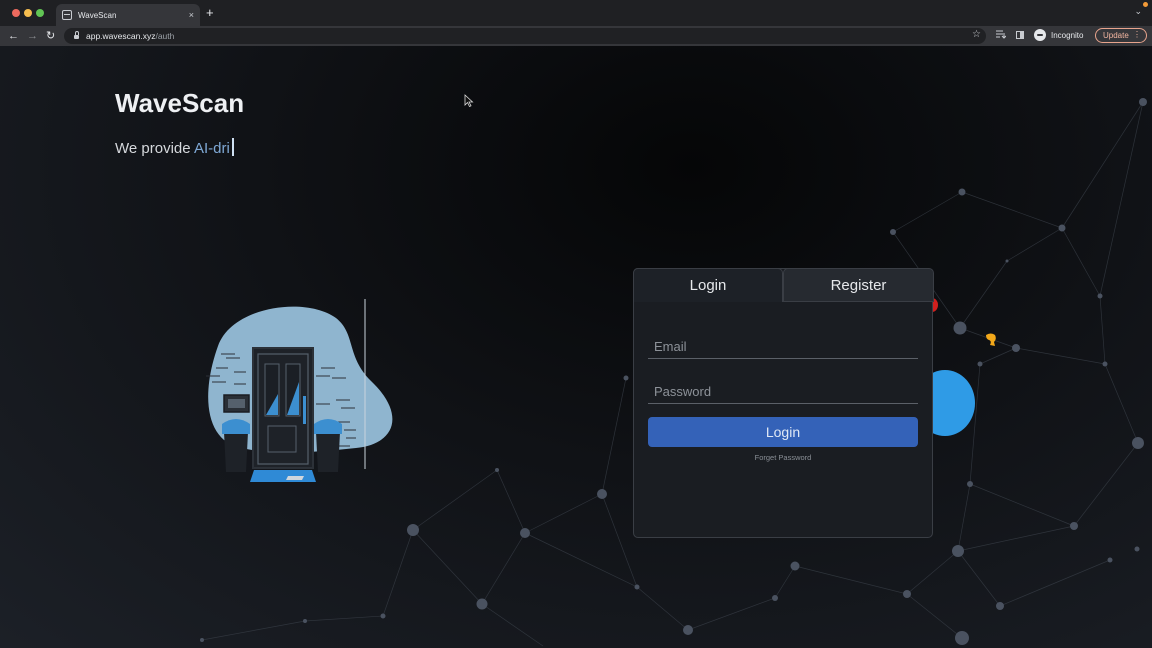 The image size is (1152, 648). Describe the element at coordinates (783, 457) in the screenshot. I see `forgot-password-link: Forget Password` at that location.